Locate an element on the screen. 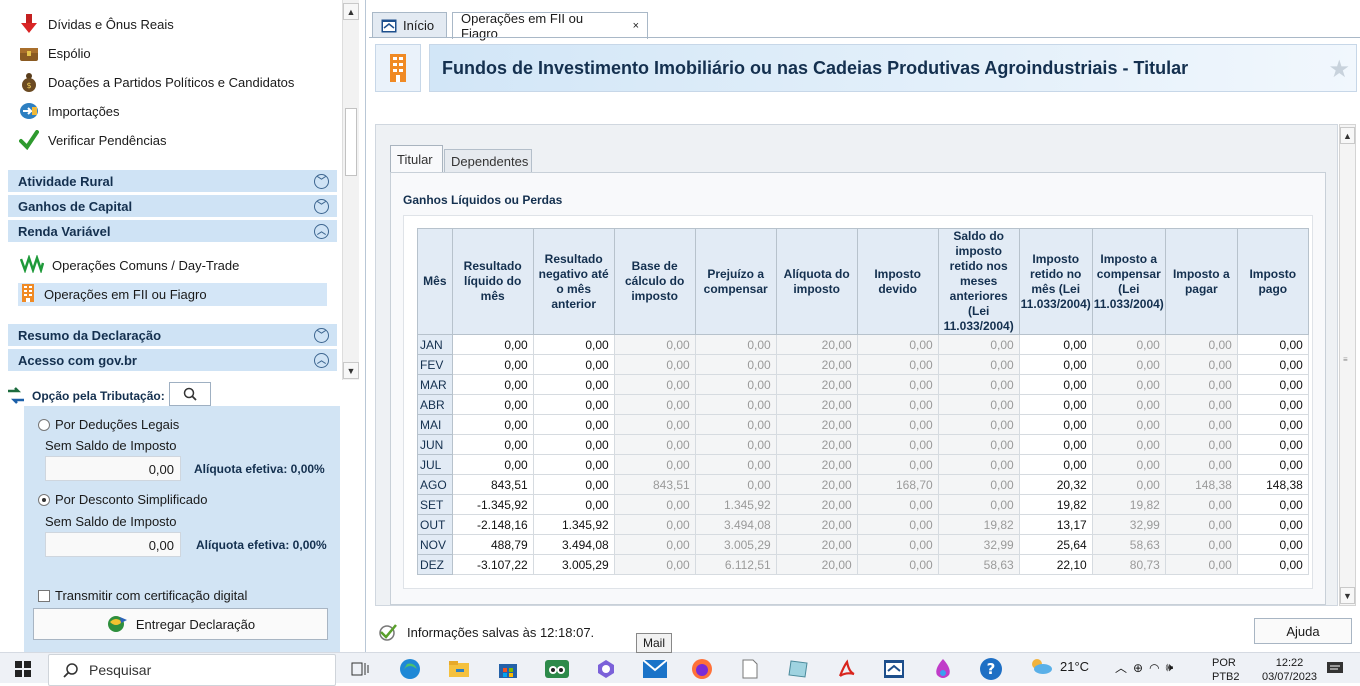  search-button is located at coordinates (190, 394).